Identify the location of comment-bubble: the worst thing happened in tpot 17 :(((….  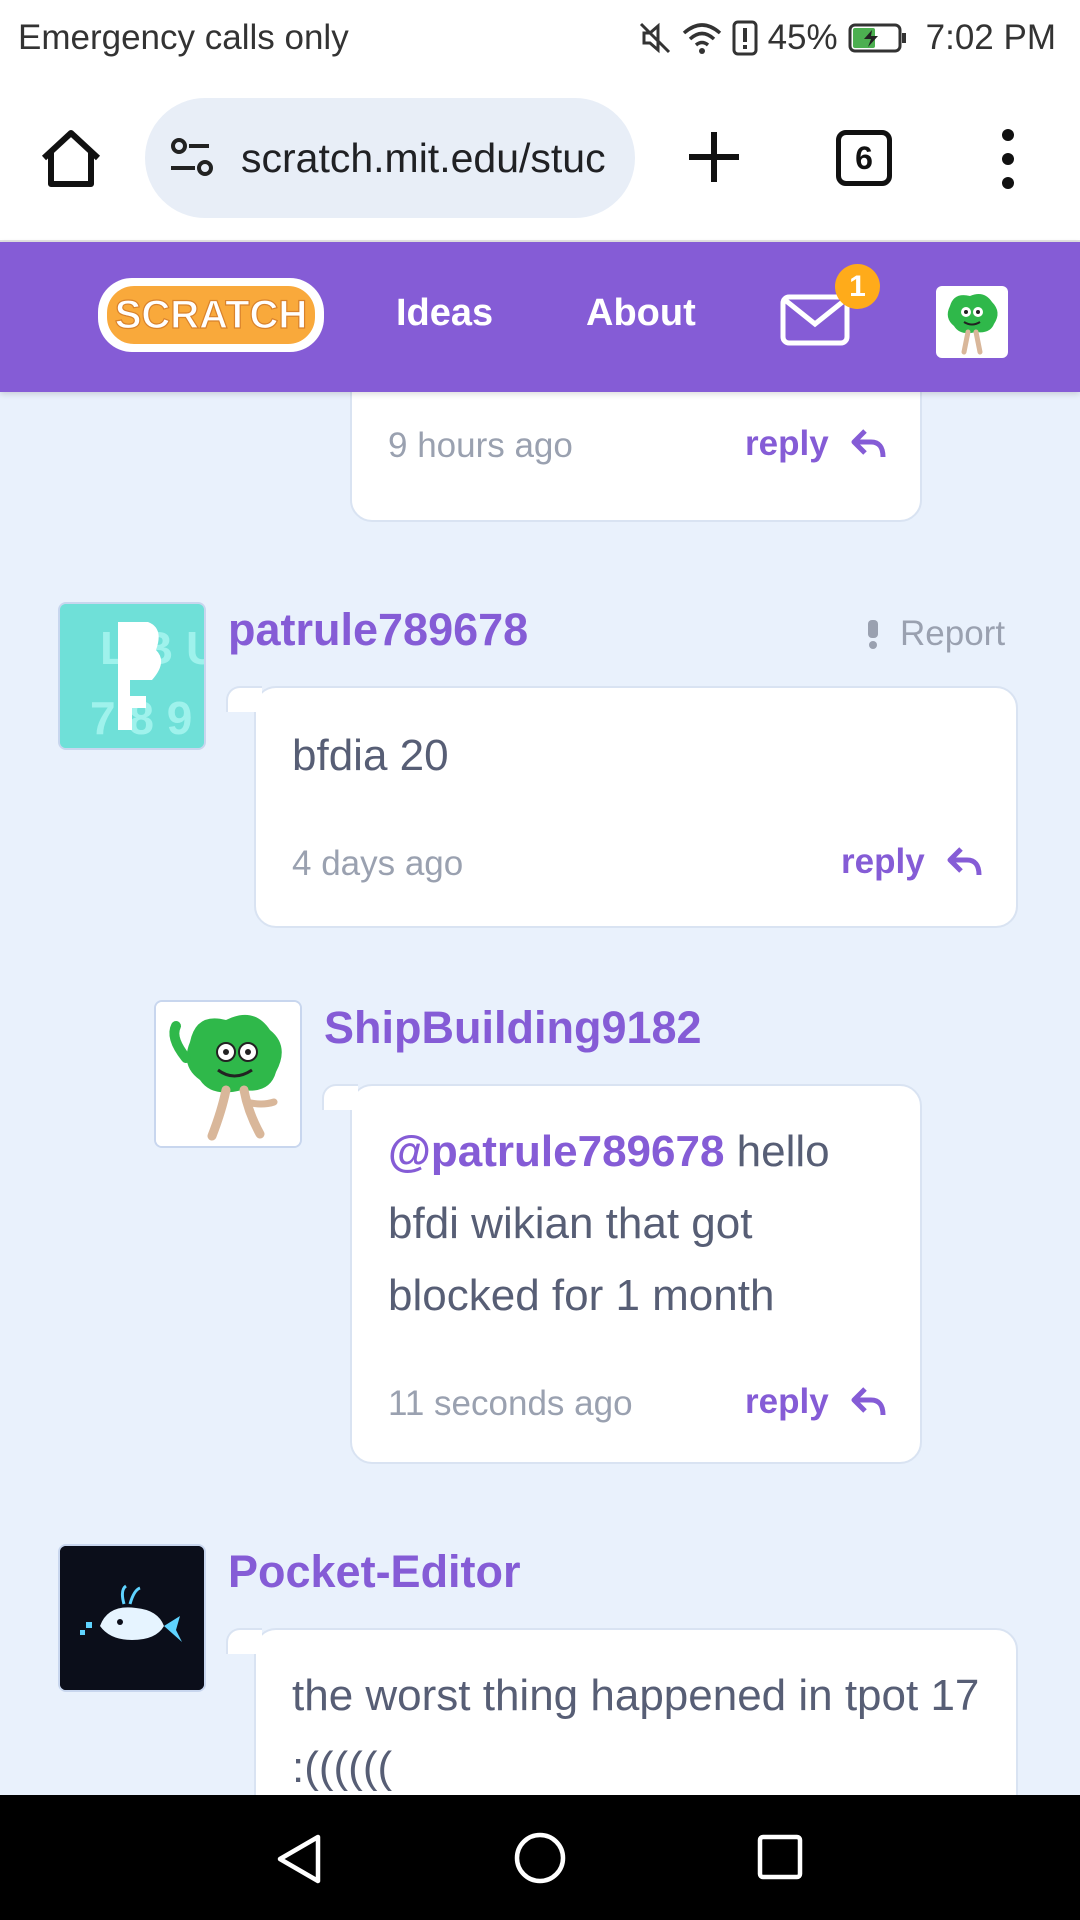
(622, 1711).